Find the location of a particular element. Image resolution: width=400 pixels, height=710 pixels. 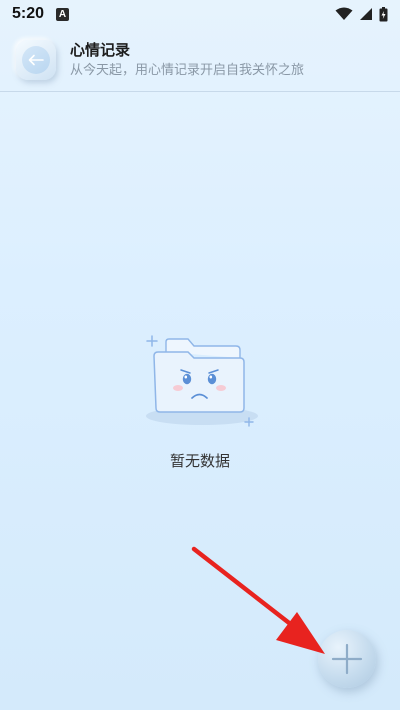

battery-icon is located at coordinates (383, 13).